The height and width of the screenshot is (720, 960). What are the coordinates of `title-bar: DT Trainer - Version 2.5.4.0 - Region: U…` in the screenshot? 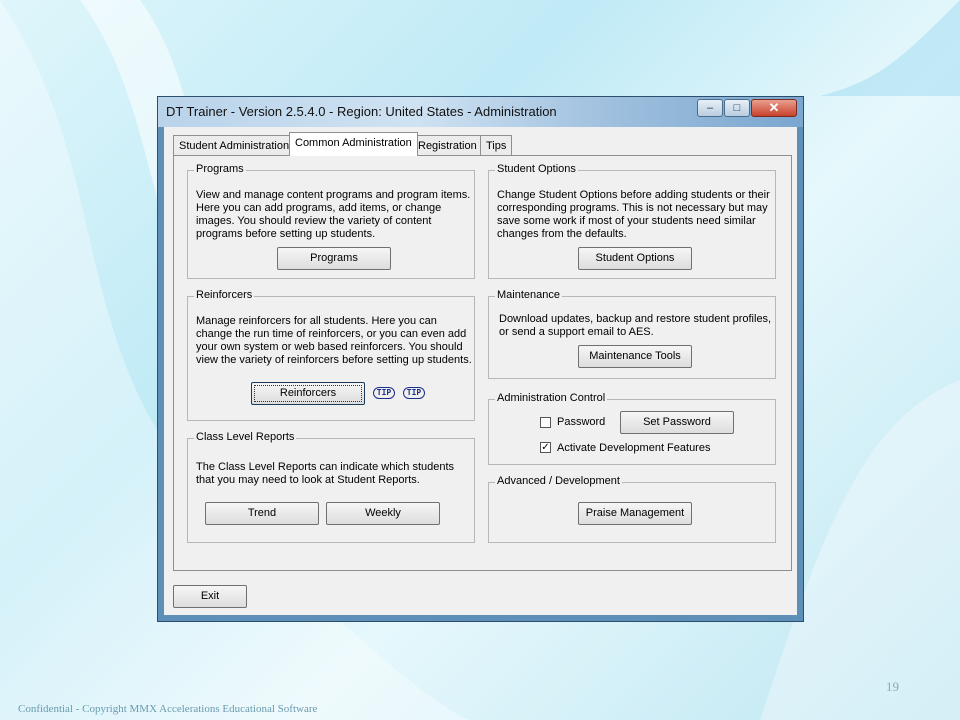 It's located at (480, 112).